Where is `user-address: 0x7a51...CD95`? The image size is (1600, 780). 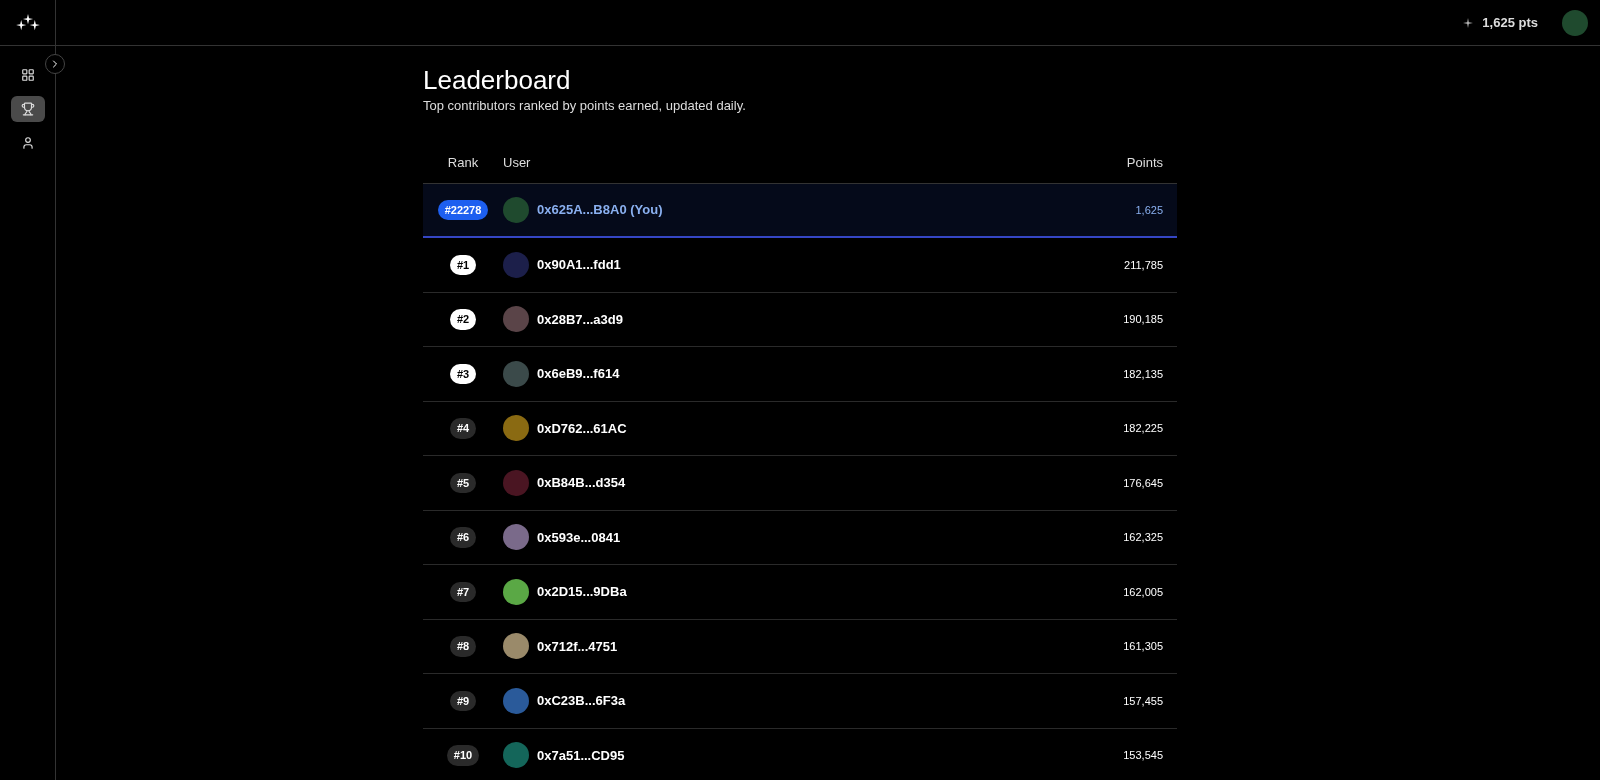
user-address: 0x7a51...CD95 is located at coordinates (830, 755).